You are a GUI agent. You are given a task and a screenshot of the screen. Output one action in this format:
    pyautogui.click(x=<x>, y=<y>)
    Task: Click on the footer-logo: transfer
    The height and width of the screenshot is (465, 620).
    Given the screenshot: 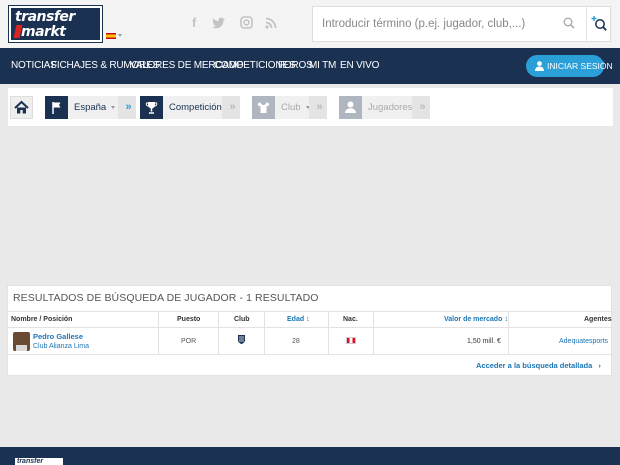 What is the action you would take?
    pyautogui.click(x=39, y=461)
    